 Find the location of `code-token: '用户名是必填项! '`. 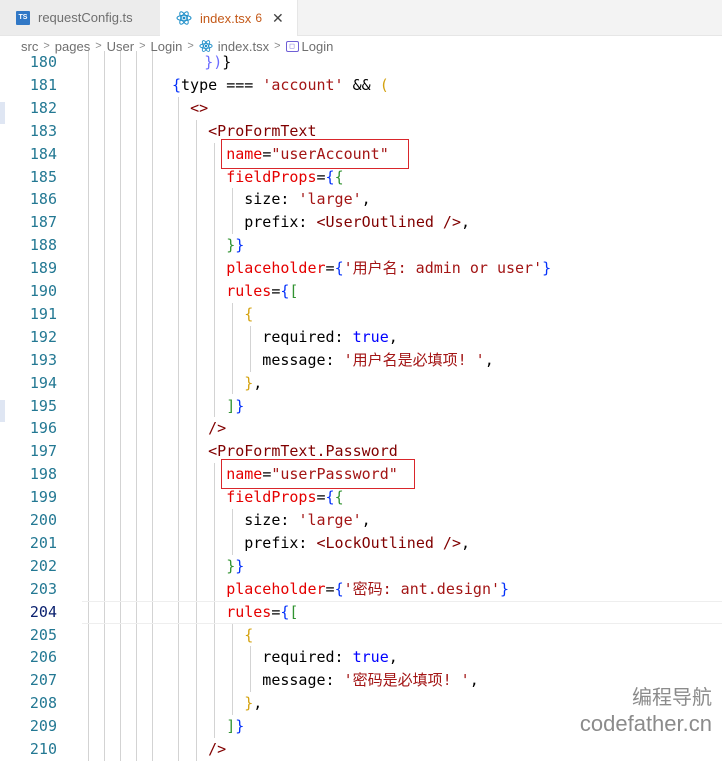

code-token: '用户名是必填项! ' is located at coordinates (414, 359).